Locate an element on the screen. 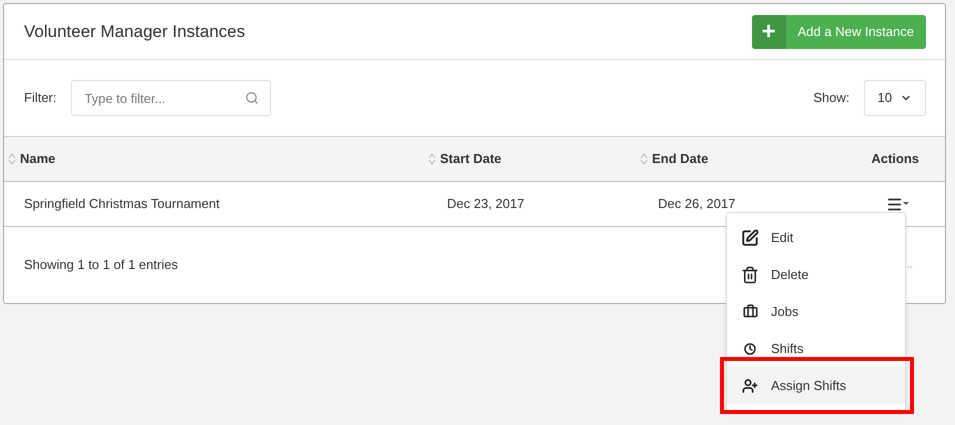  search-icon is located at coordinates (251, 98).